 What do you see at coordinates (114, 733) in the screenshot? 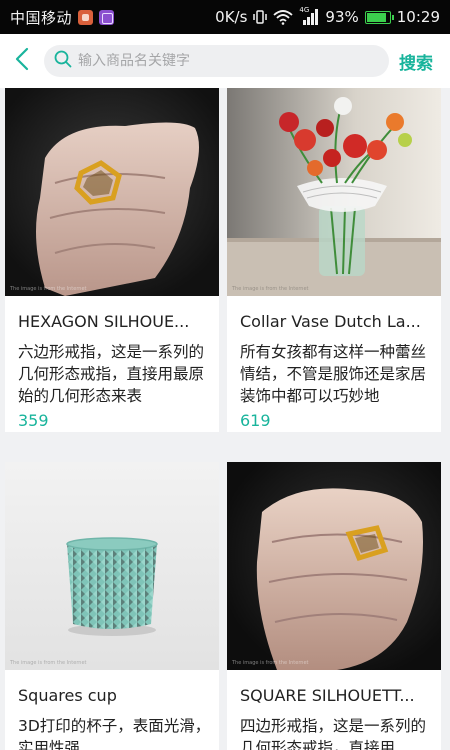
I see `product-description: 3D打印的杯子，表面光滑，实用性强` at bounding box center [114, 733].